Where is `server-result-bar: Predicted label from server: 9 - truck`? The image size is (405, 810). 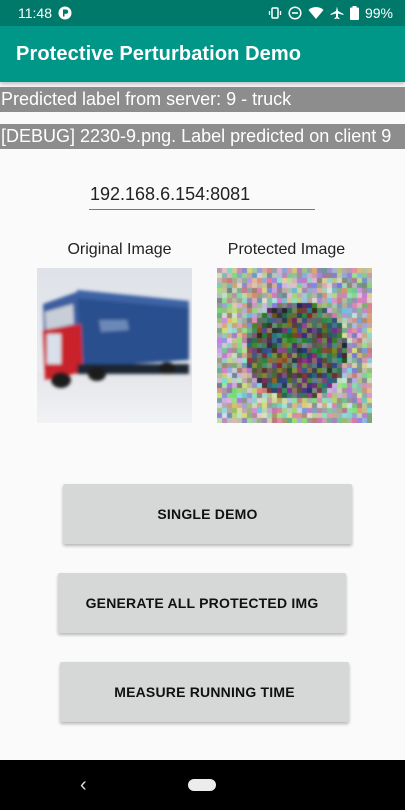 server-result-bar: Predicted label from server: 9 - truck is located at coordinates (202, 99).